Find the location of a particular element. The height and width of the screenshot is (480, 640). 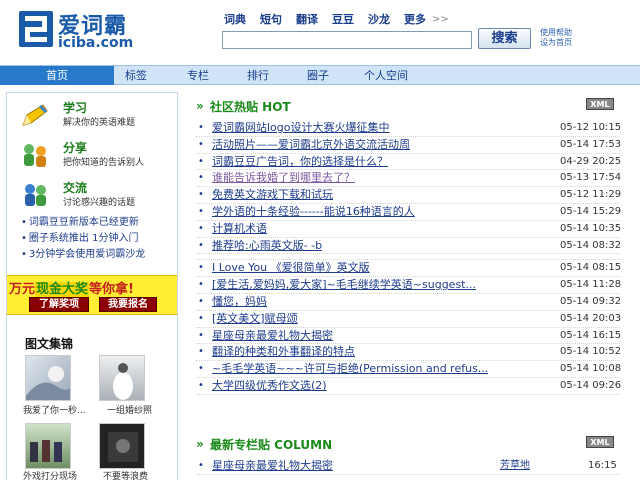

section-title: 最新专栏贴 COLUMN is located at coordinates (271, 444).